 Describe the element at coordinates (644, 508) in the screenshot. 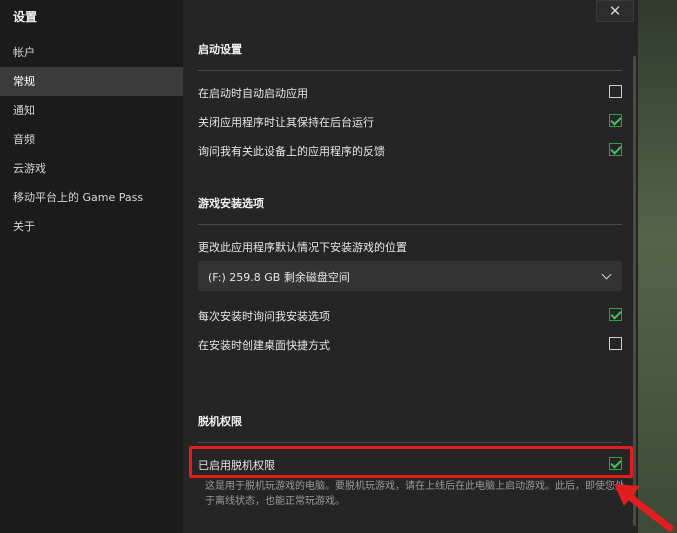

I see `red-arrow-annotation-icon` at that location.